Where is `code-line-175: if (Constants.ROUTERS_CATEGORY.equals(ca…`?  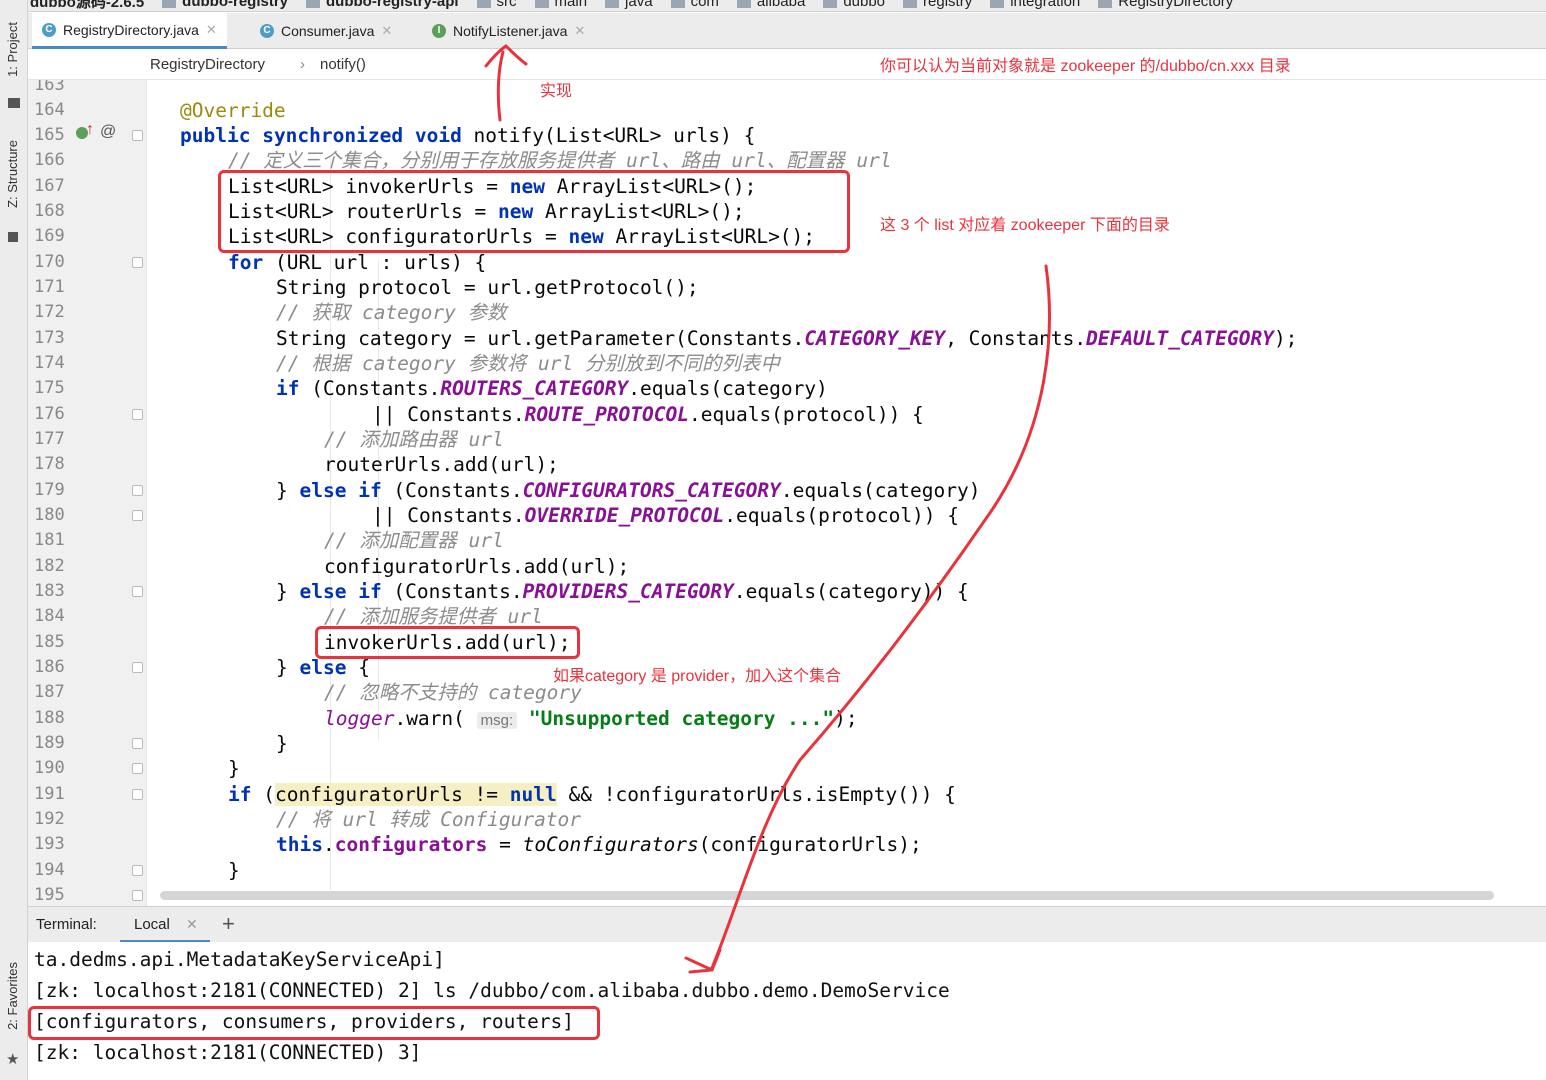 code-line-175: if (Constants.ROUTERS_CATEGORY.equals(ca… is located at coordinates (552, 388).